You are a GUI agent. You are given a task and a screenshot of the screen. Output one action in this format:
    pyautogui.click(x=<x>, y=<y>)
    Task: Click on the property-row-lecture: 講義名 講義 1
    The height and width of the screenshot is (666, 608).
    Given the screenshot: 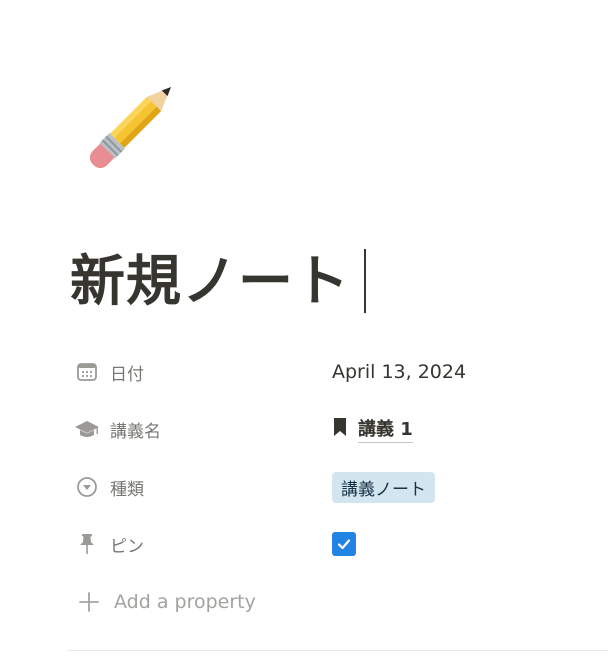 What is the action you would take?
    pyautogui.click(x=334, y=429)
    